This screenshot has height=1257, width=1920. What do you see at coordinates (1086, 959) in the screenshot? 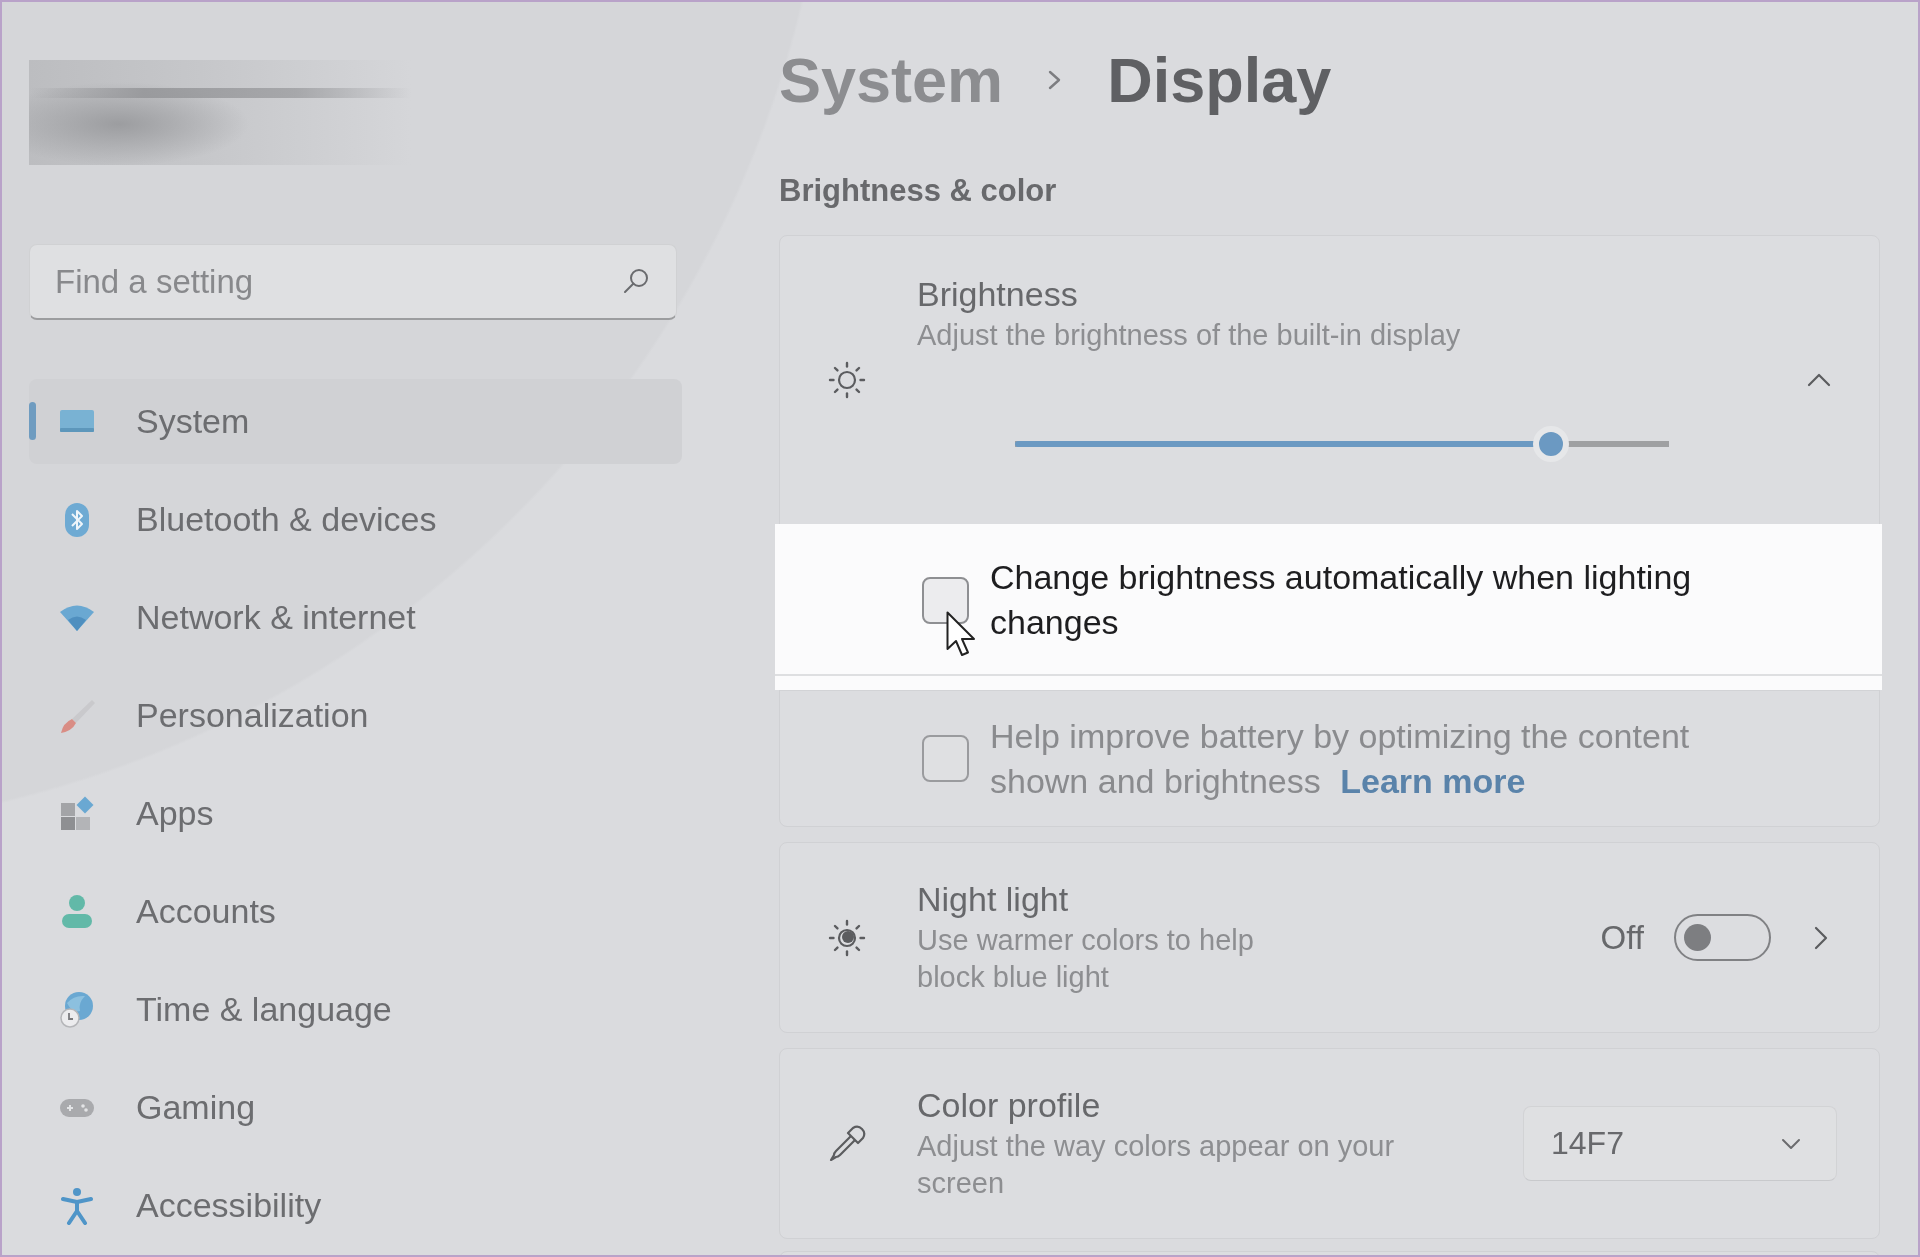
I see `setting-description: Use warmer colors to help block blue light` at bounding box center [1086, 959].